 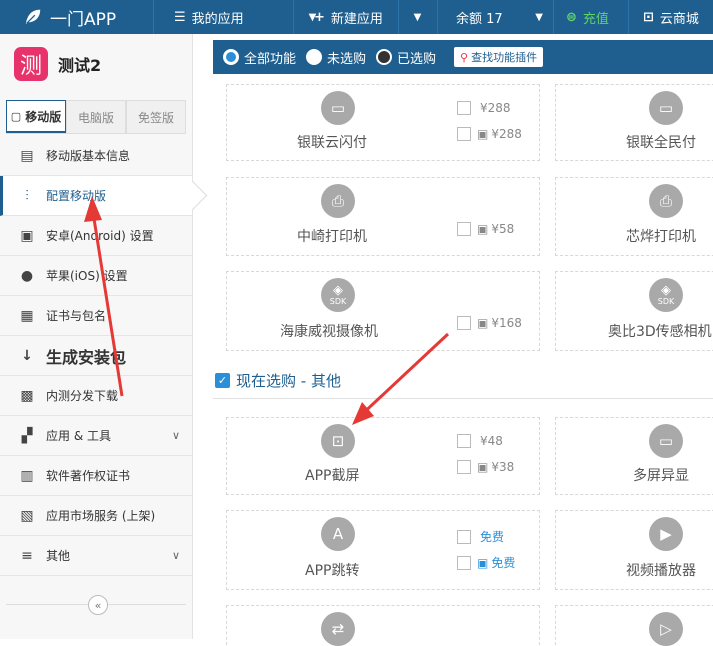 What do you see at coordinates (666, 629) in the screenshot?
I see `play-circle-icon: ▷` at bounding box center [666, 629].